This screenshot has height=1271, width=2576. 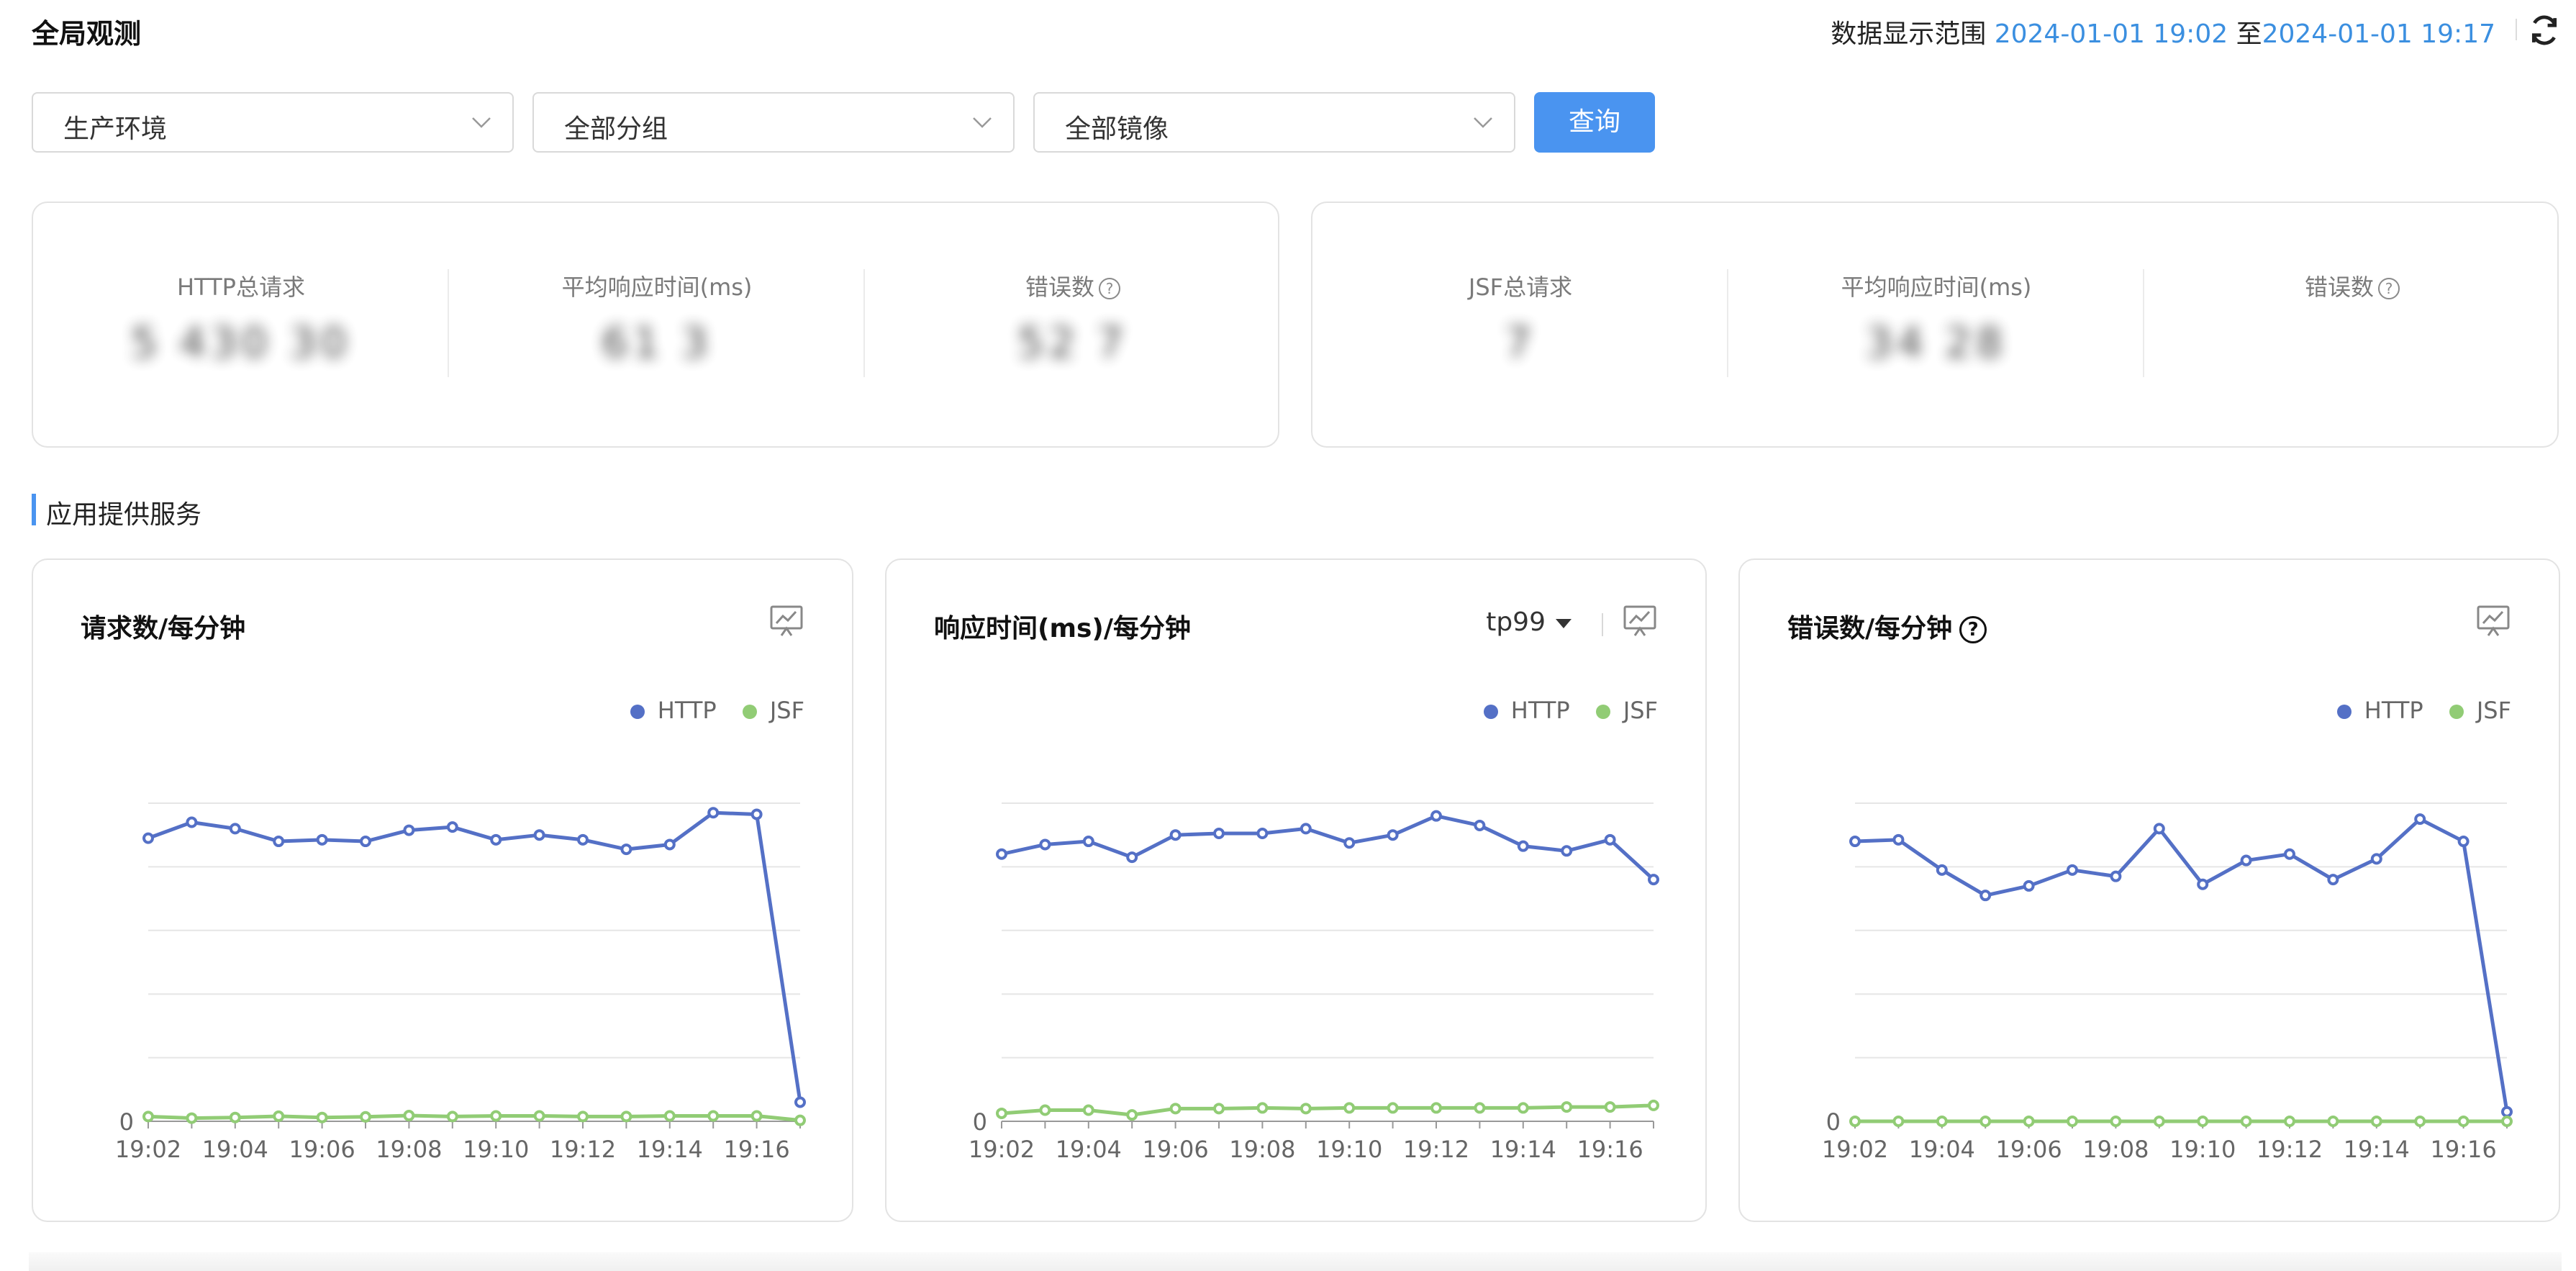 I want to click on refresh-icon, so click(x=2544, y=30).